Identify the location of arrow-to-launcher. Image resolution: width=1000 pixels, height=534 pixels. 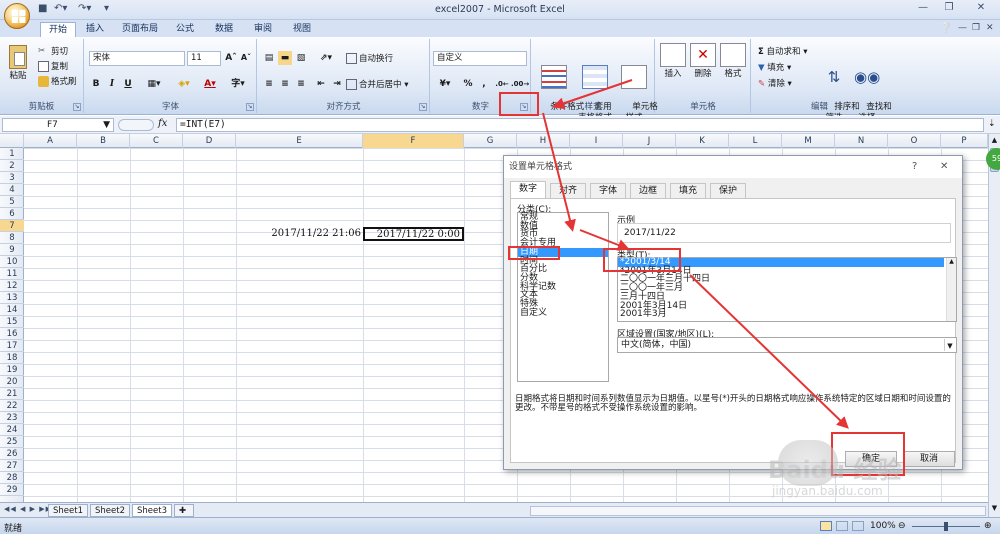
(592, 94).